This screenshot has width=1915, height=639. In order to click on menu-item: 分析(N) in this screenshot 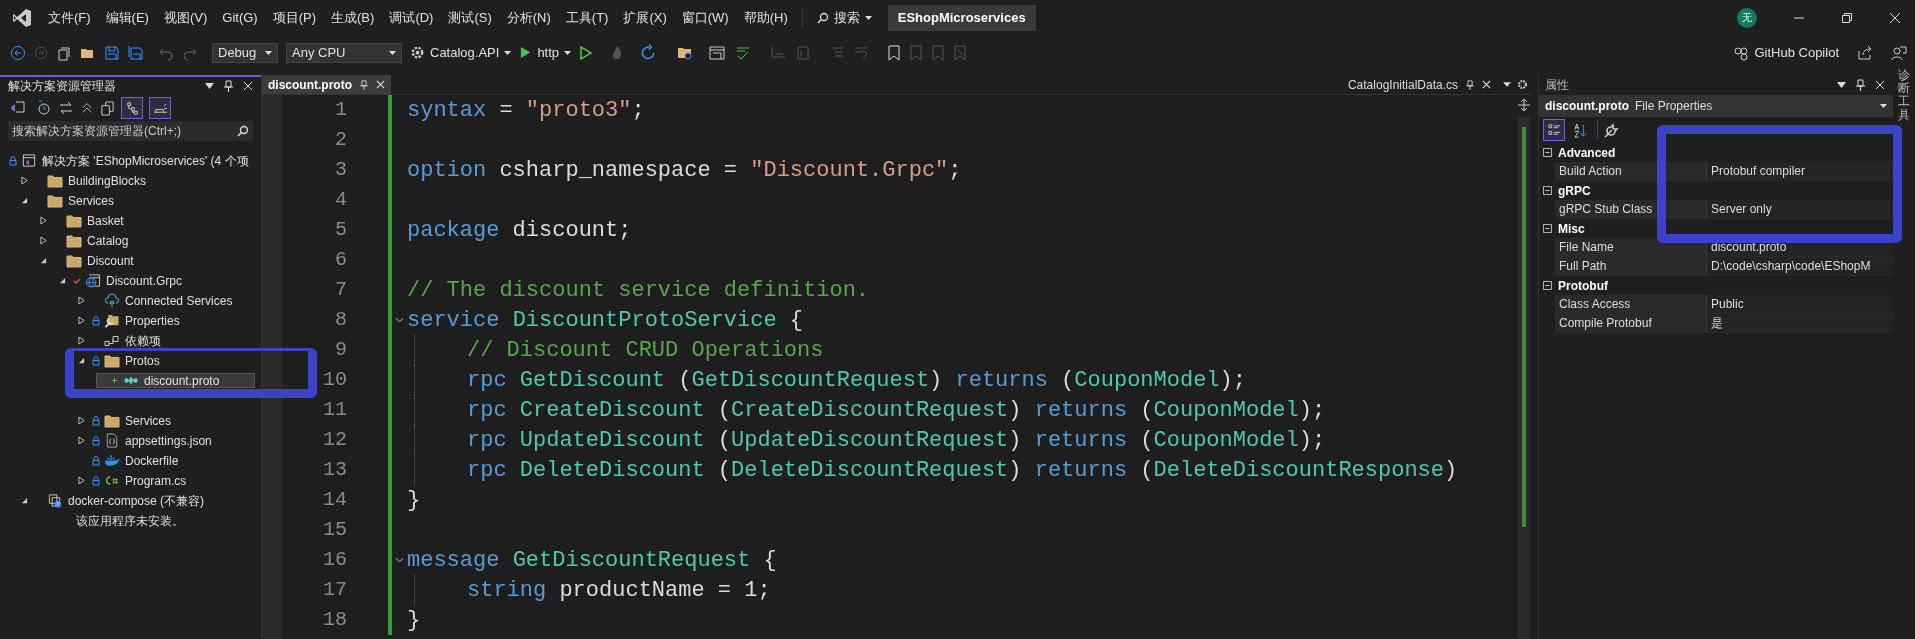, I will do `click(528, 17)`.